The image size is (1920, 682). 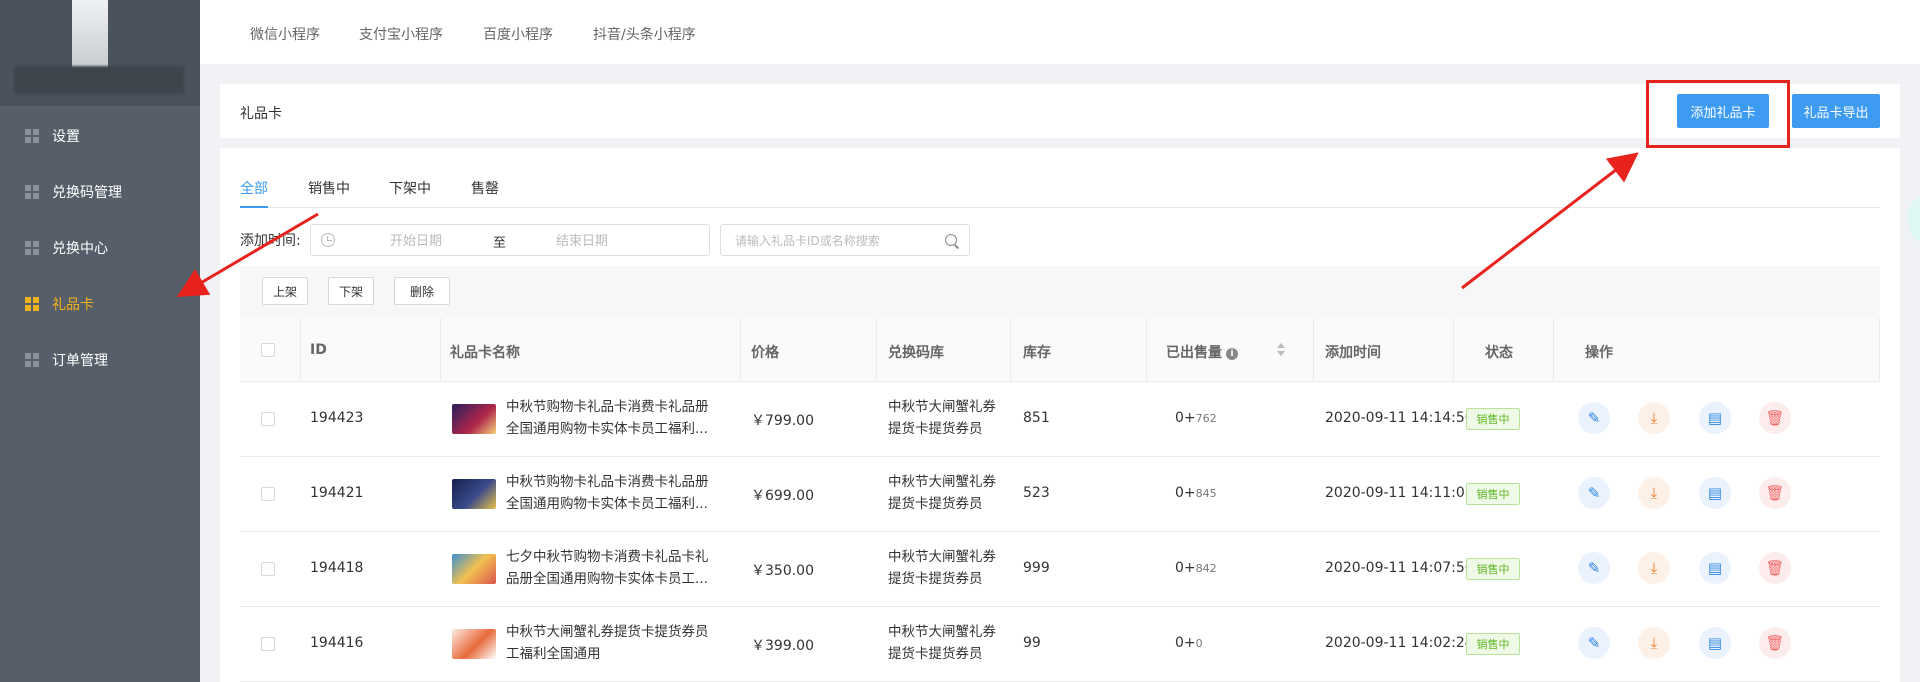 I want to click on row-sold: 0+845, so click(x=1196, y=493).